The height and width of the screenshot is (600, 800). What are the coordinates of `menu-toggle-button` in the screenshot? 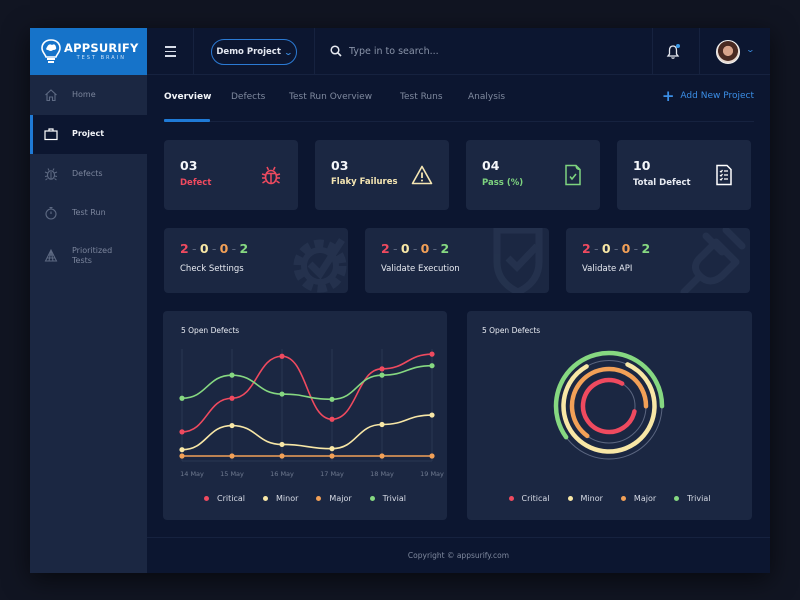 It's located at (170, 51).